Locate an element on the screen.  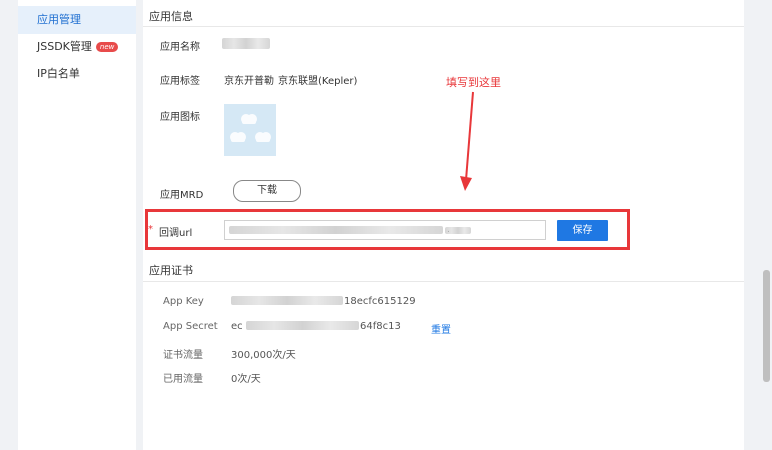
app-mrd-label: 应用MRD is located at coordinates (182, 195).